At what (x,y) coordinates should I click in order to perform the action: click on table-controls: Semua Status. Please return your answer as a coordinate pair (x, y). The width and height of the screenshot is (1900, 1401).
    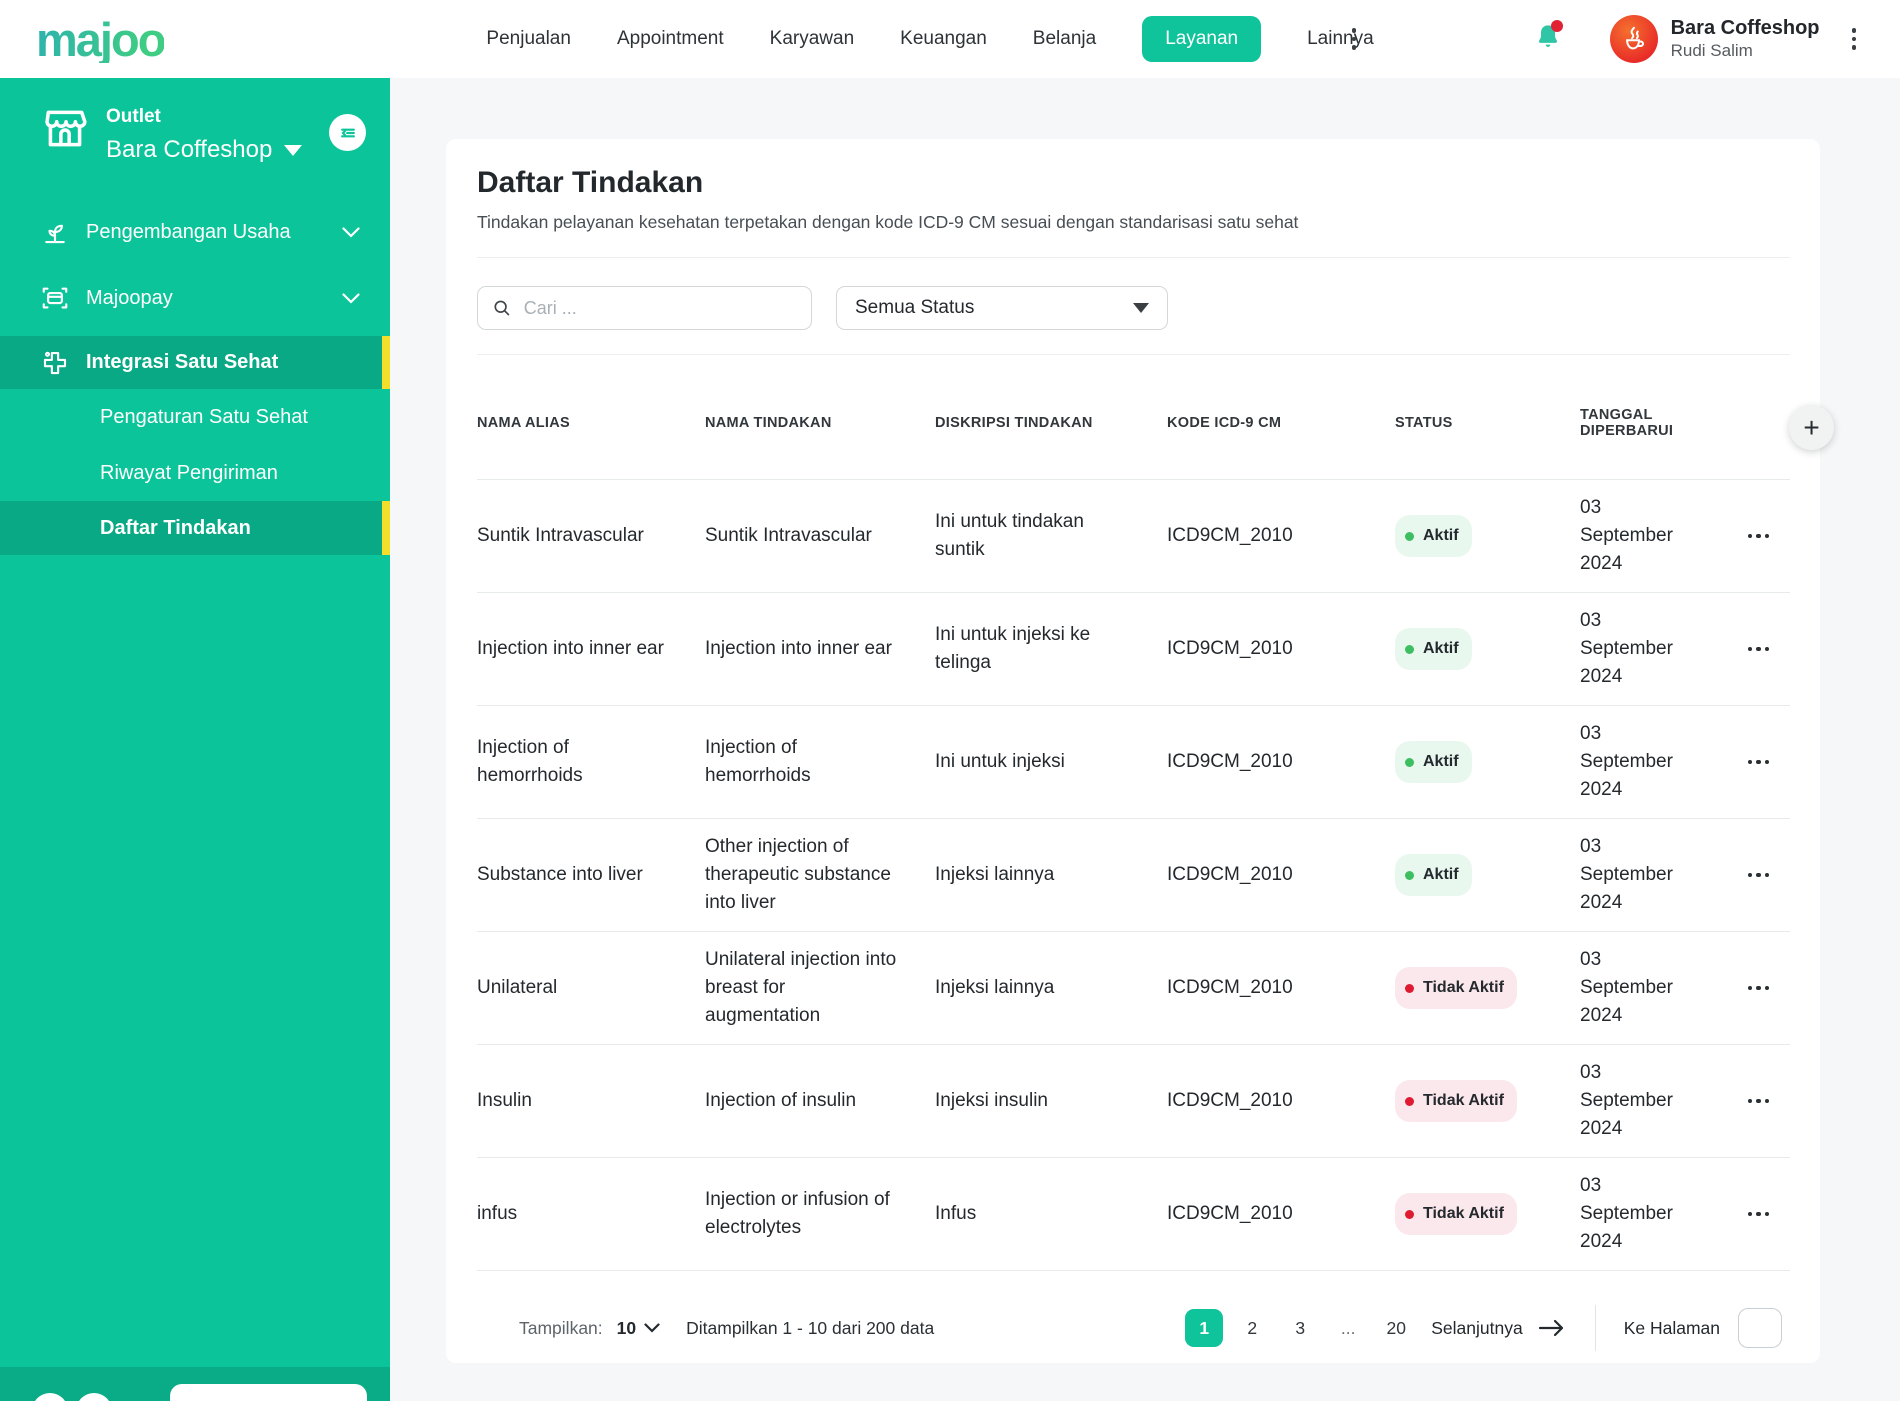
    Looking at the image, I should click on (1133, 308).